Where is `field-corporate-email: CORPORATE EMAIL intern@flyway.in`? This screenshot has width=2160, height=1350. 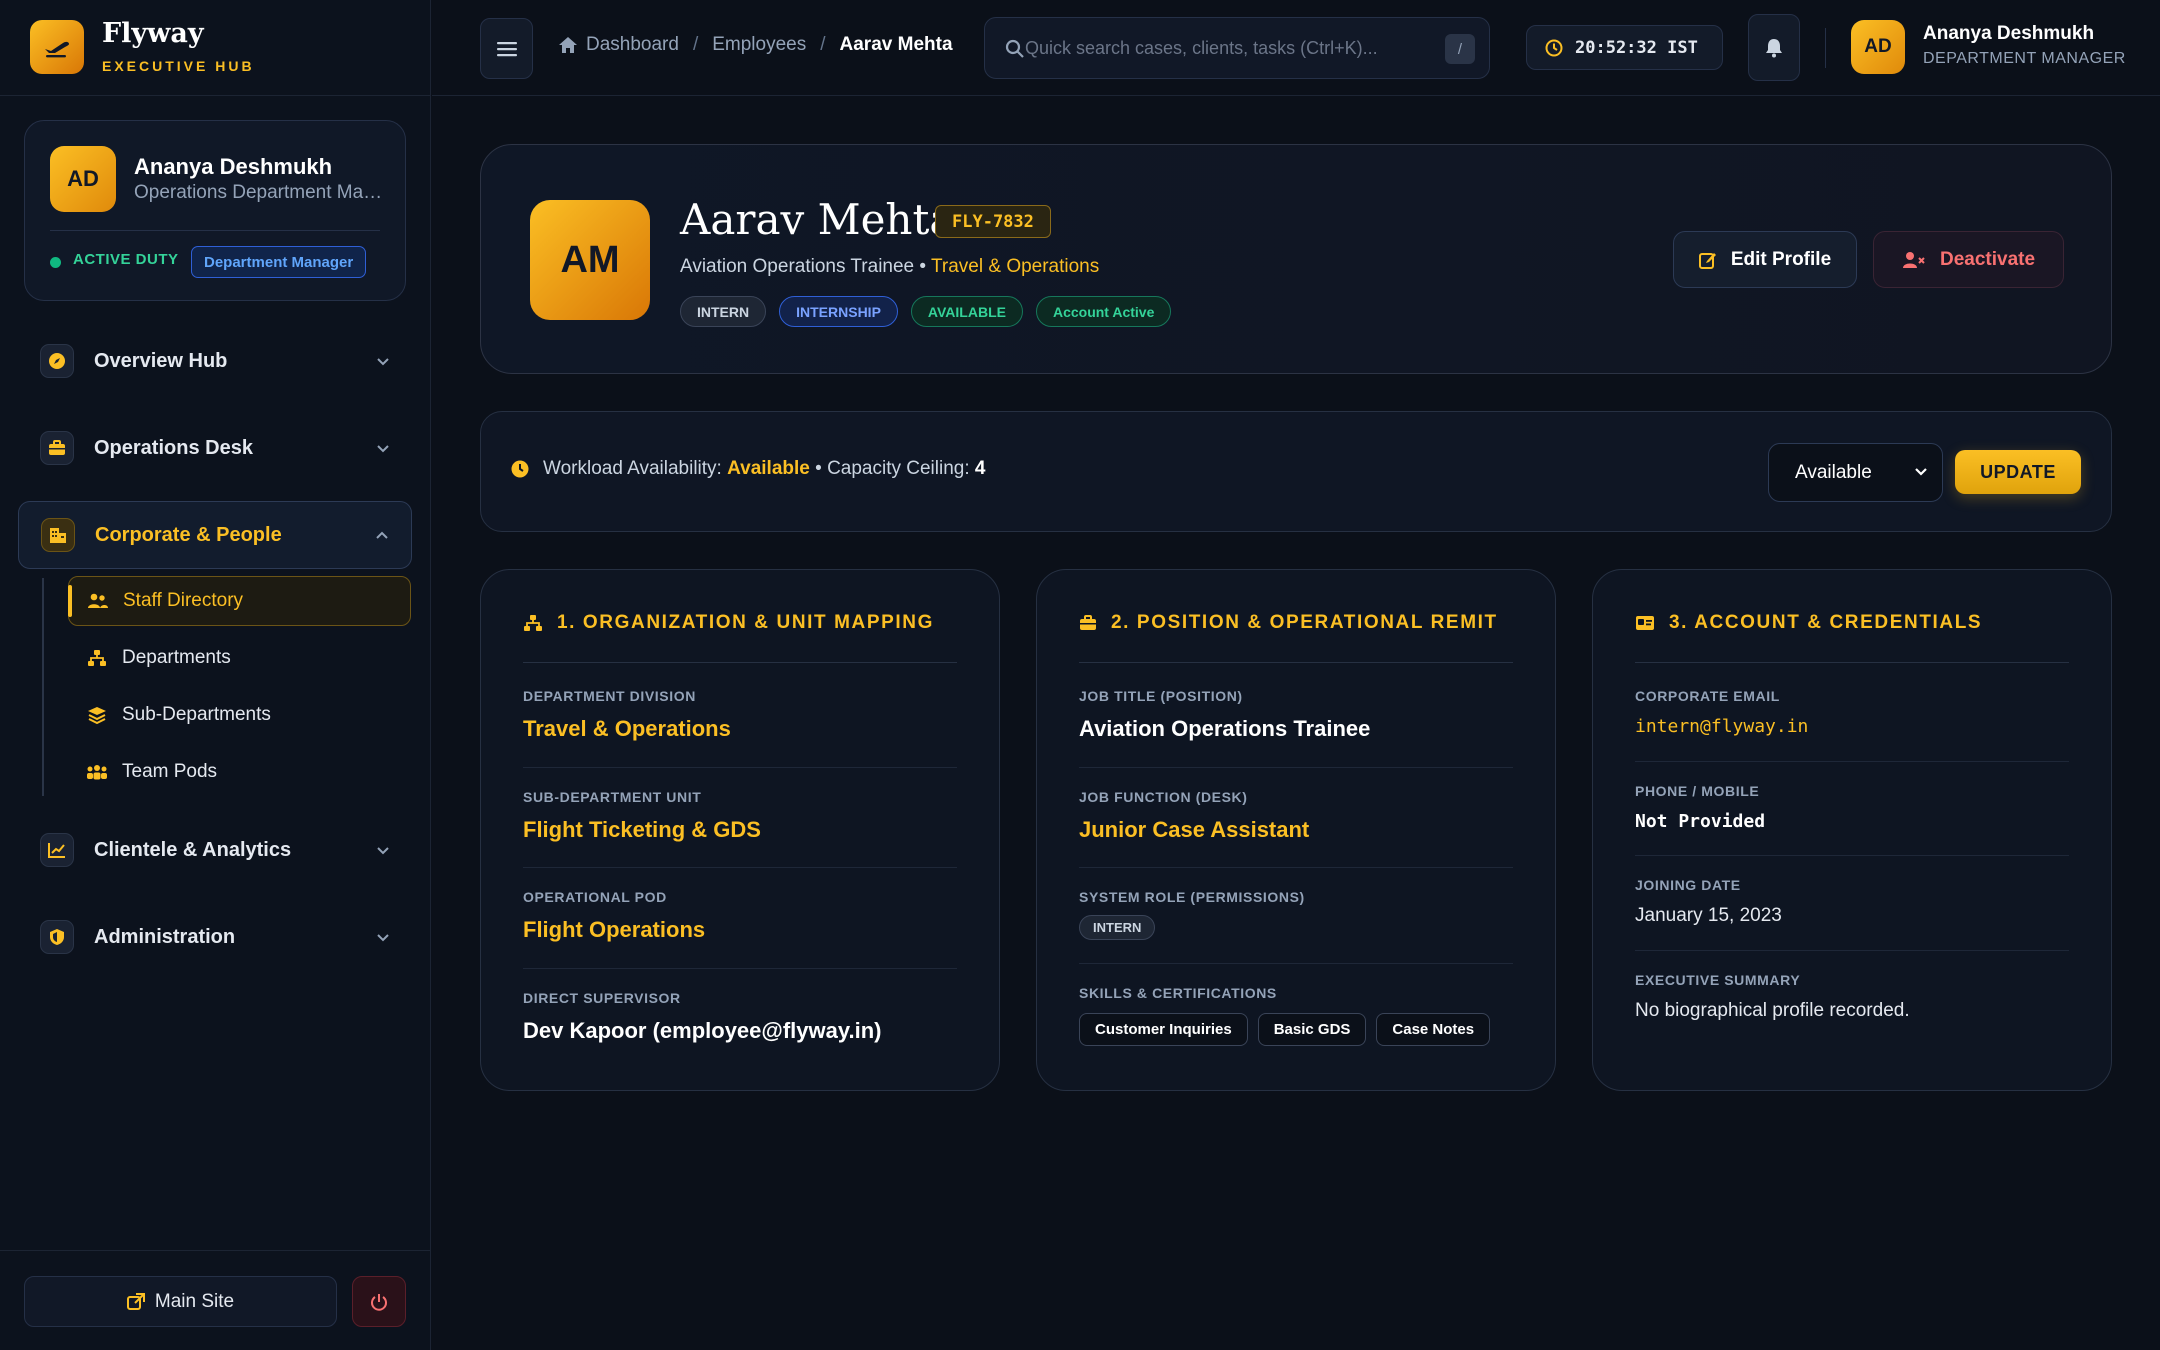
field-corporate-email: CORPORATE EMAIL intern@flyway.in is located at coordinates (1852, 712).